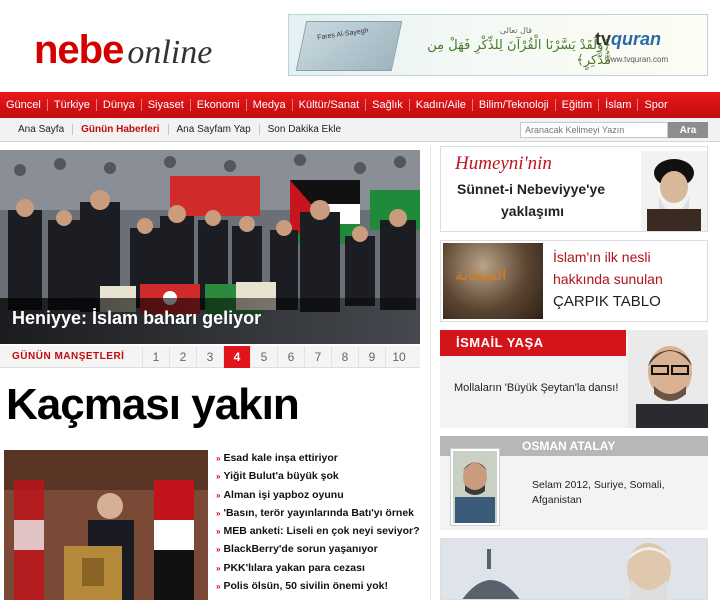 This screenshot has width=720, height=600. What do you see at coordinates (617, 493) in the screenshot?
I see `column-title: Selam 2012, Suriye, Somali, Afganistan` at bounding box center [617, 493].